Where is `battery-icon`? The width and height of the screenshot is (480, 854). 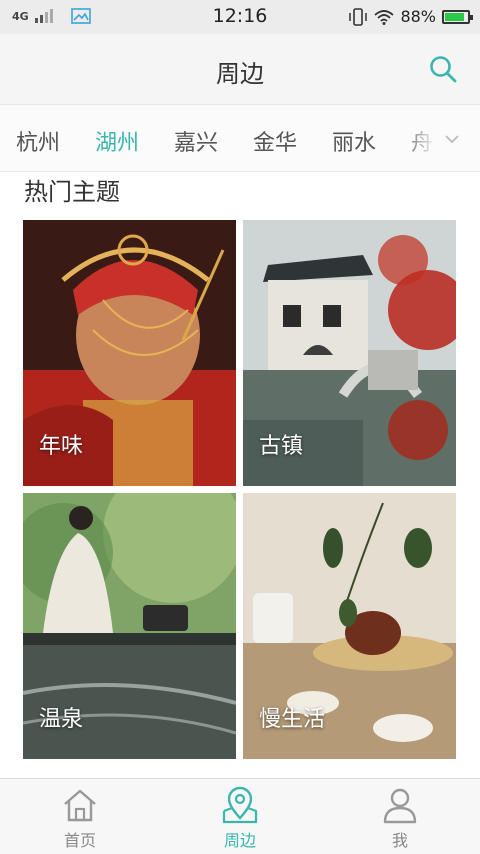 battery-icon is located at coordinates (457, 16).